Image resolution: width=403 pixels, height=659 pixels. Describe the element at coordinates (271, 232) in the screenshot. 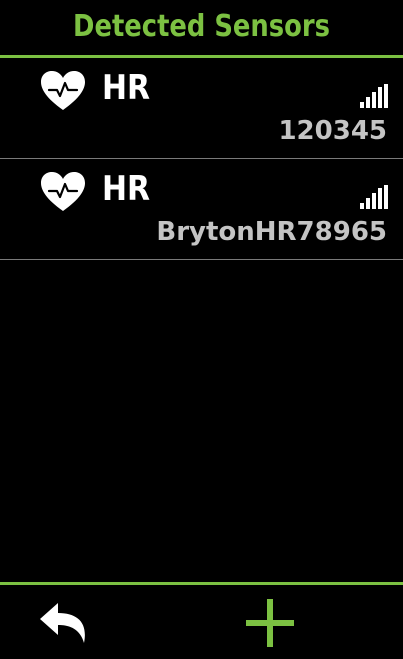

I see `sensor-id-label: BrytonHR78965` at that location.